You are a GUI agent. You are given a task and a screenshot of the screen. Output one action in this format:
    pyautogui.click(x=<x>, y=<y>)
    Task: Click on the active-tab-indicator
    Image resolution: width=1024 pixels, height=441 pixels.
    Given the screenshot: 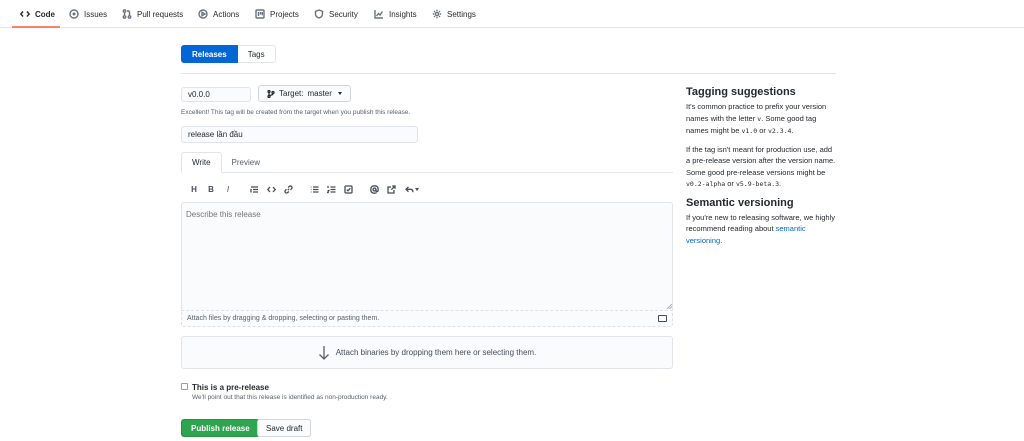 What is the action you would take?
    pyautogui.click(x=36, y=27)
    